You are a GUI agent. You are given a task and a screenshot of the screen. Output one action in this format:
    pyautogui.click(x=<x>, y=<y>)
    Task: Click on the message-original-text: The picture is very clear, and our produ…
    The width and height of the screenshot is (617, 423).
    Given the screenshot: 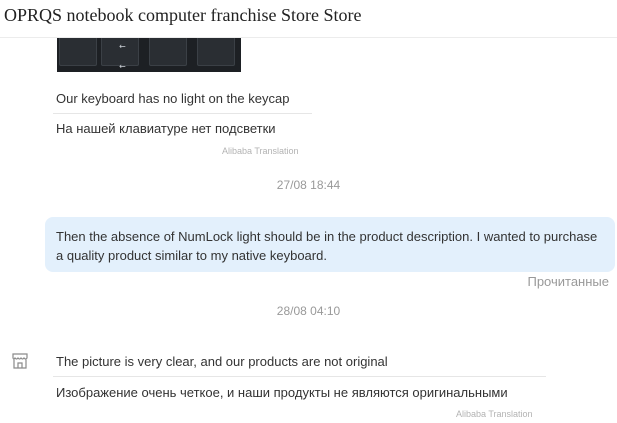 What is the action you would take?
    pyautogui.click(x=222, y=361)
    